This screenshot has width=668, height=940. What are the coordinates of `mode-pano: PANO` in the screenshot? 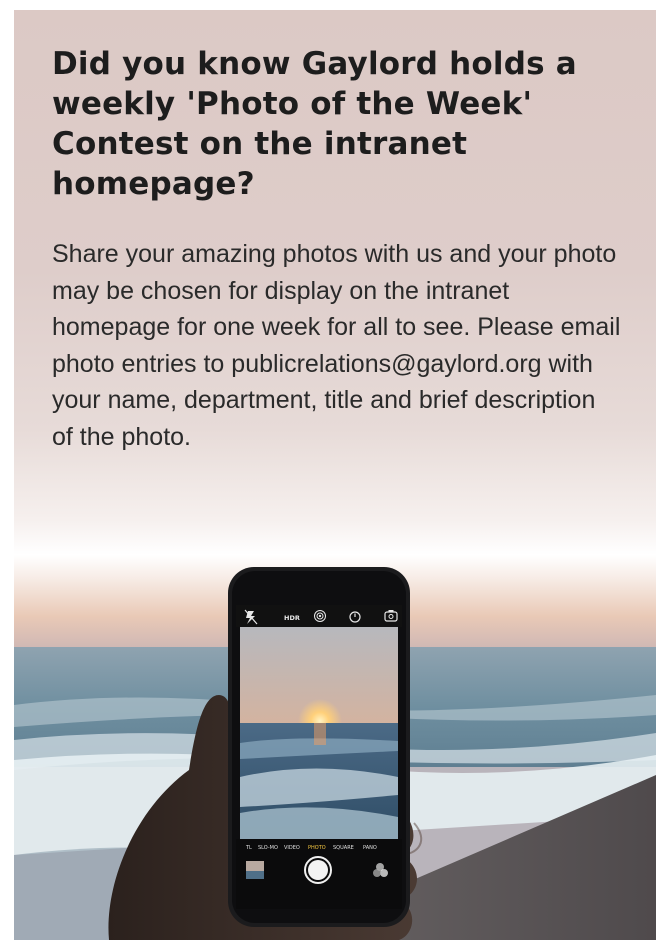 It's located at (370, 848).